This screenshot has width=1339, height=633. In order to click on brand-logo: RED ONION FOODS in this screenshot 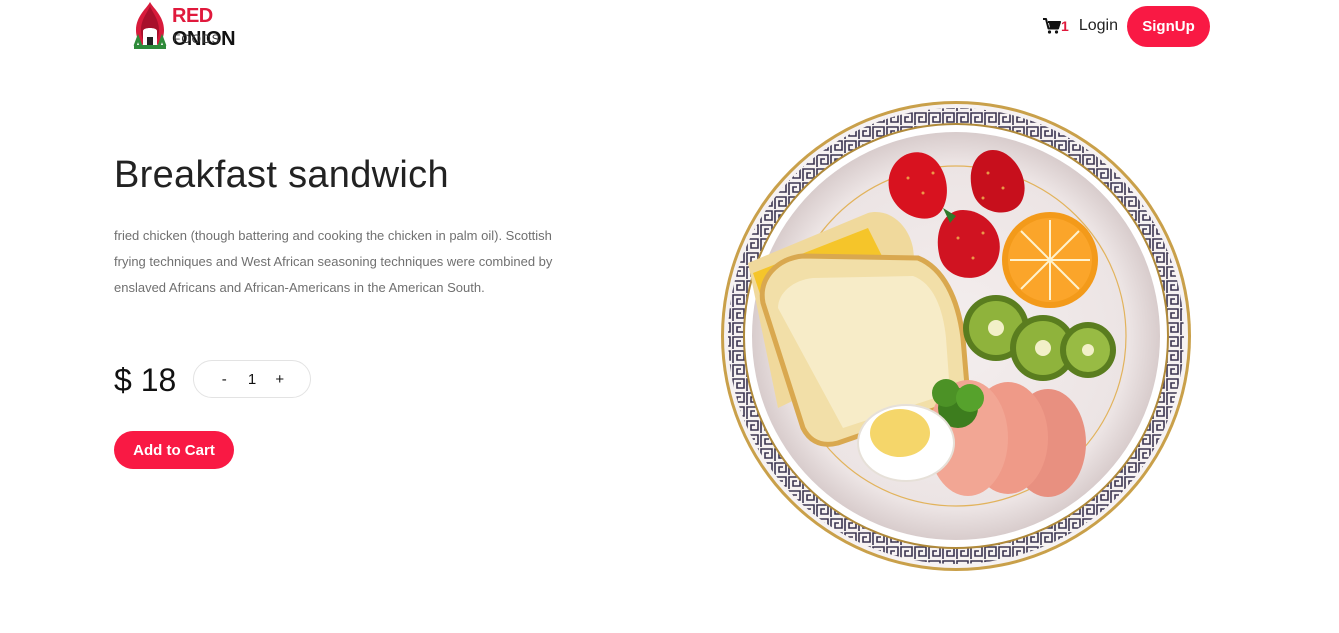, I will do `click(202, 26)`.